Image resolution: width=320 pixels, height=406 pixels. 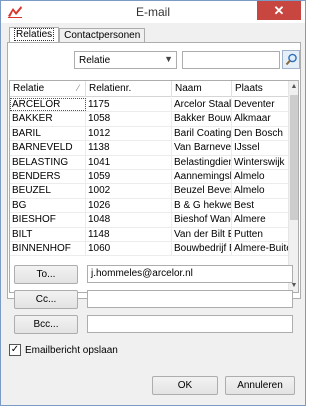 What do you see at coordinates (48, 176) in the screenshot?
I see `cell-relatie: BENDERS` at bounding box center [48, 176].